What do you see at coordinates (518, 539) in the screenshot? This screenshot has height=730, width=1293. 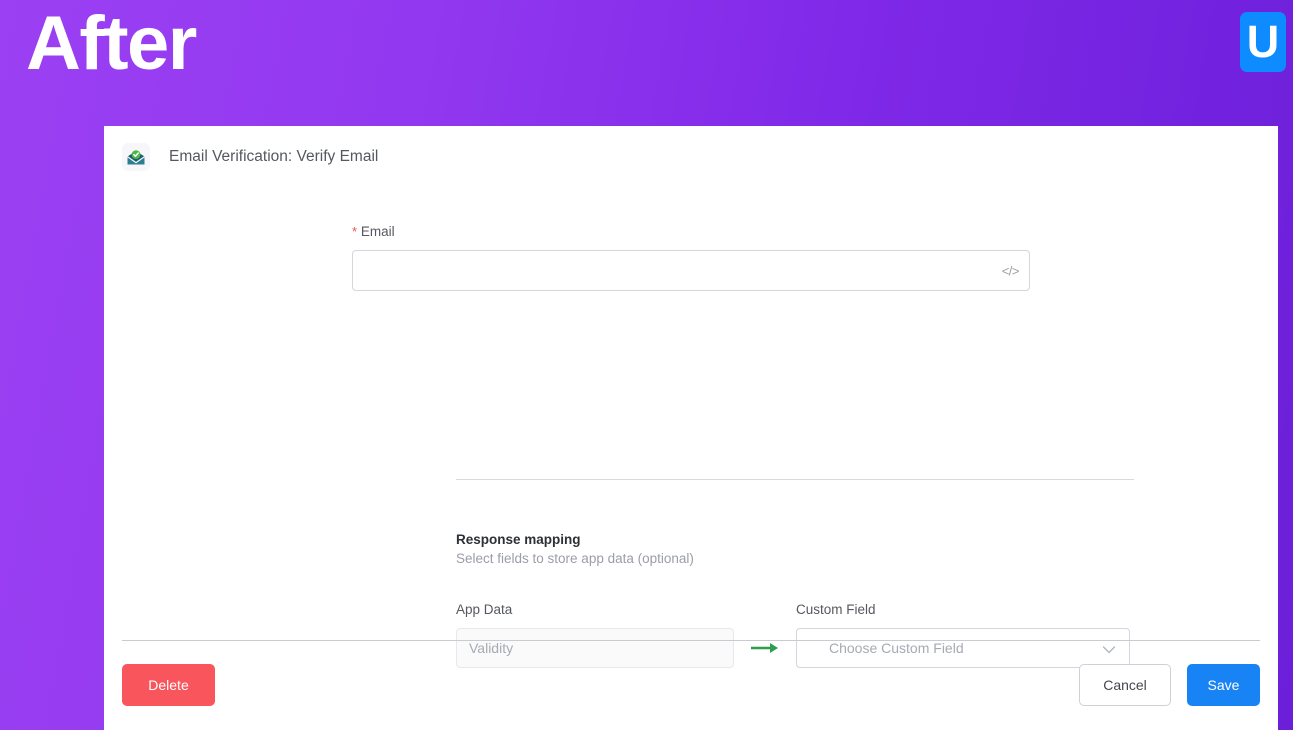 I see `response-mapping-title: Response mapping` at bounding box center [518, 539].